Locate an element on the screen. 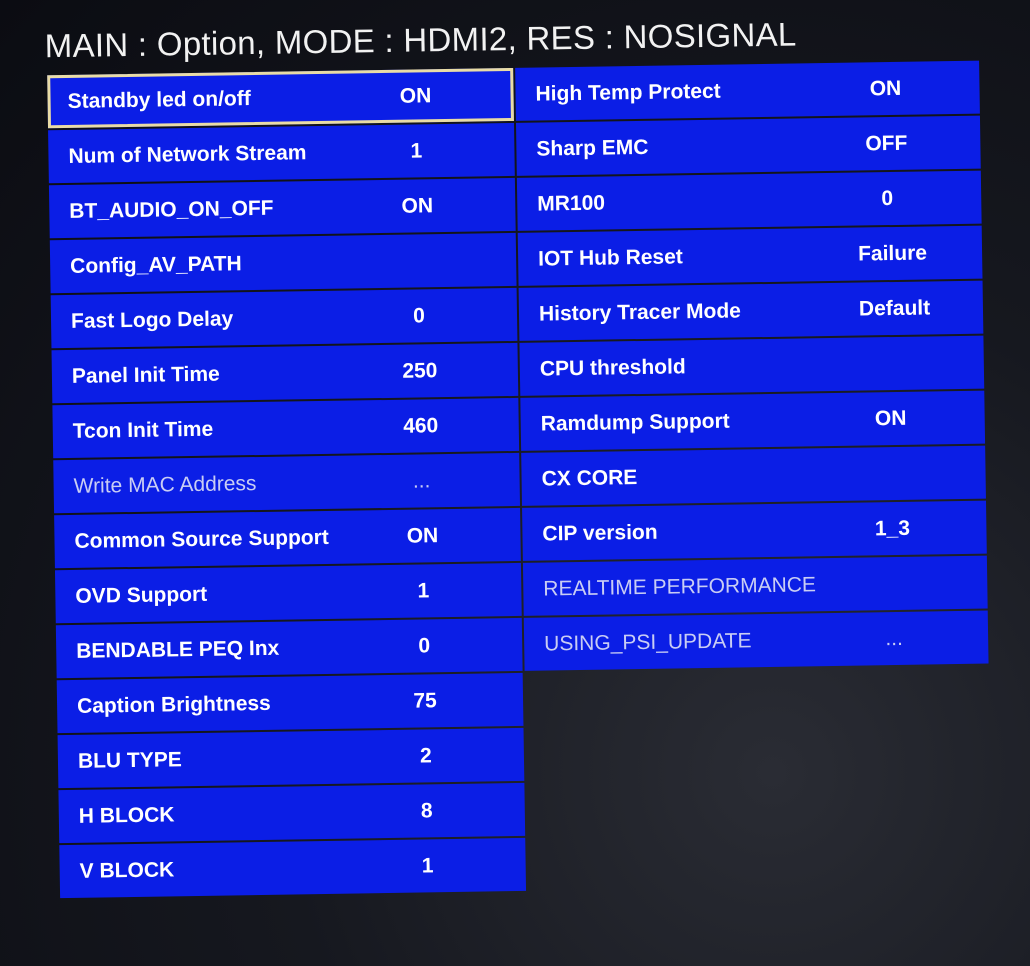 Image resolution: width=1030 pixels, height=966 pixels. menu-item-label: USING_PSI_UPDATE is located at coordinates (647, 642).